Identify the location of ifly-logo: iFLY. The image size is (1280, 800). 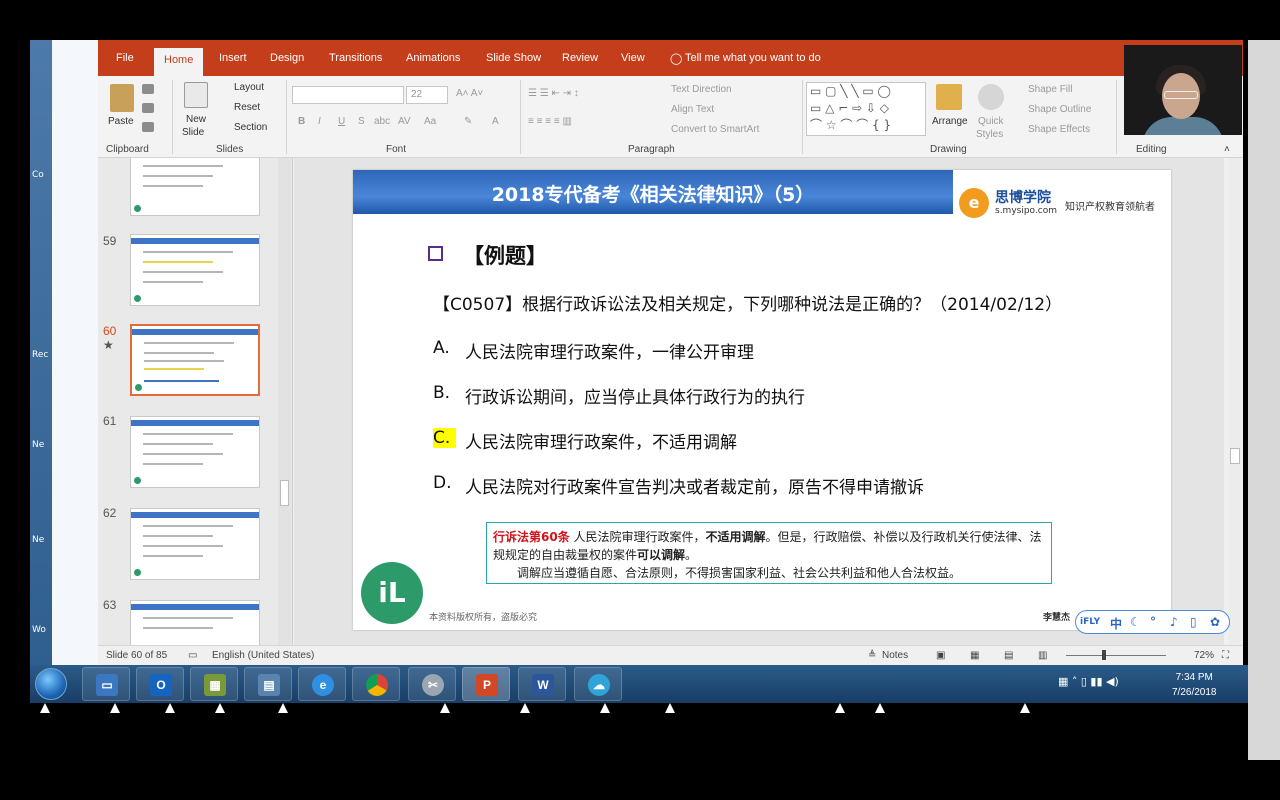
(1090, 622).